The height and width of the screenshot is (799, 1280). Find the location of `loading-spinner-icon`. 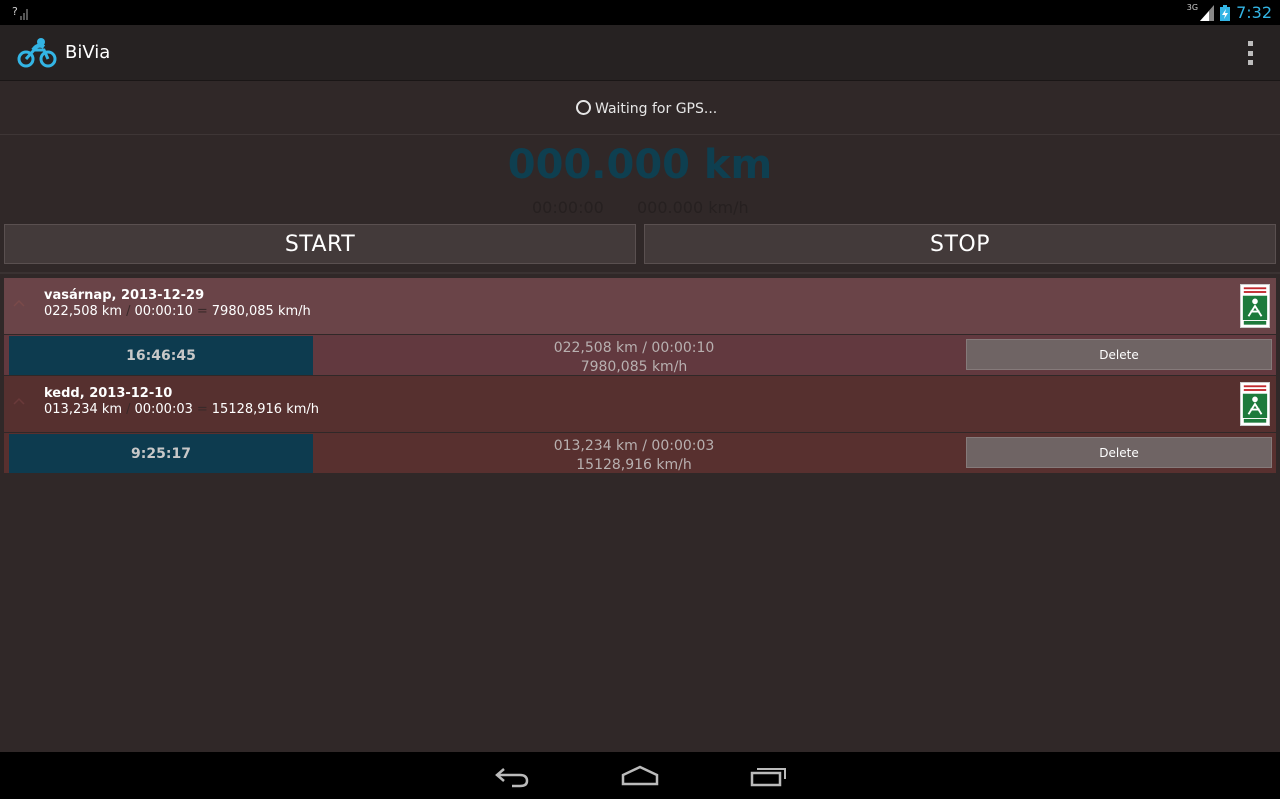

loading-spinner-icon is located at coordinates (583, 107).